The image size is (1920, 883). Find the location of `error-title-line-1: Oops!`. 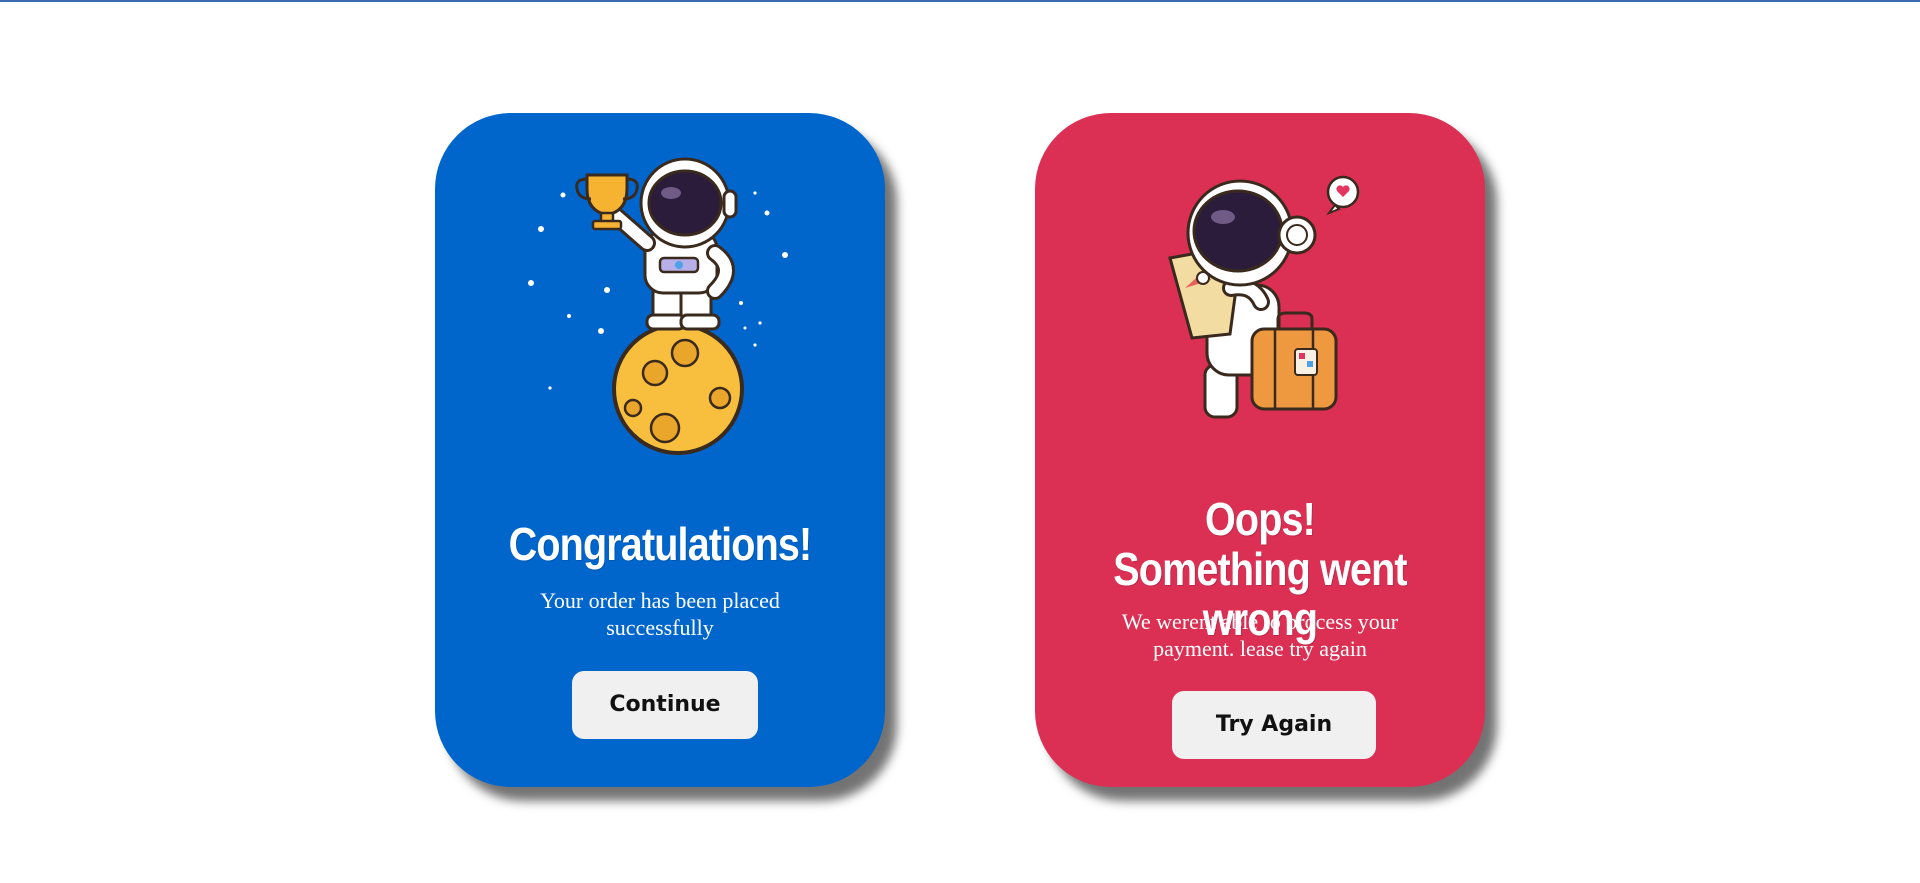

error-title-line-1: Oops! is located at coordinates (1260, 519).